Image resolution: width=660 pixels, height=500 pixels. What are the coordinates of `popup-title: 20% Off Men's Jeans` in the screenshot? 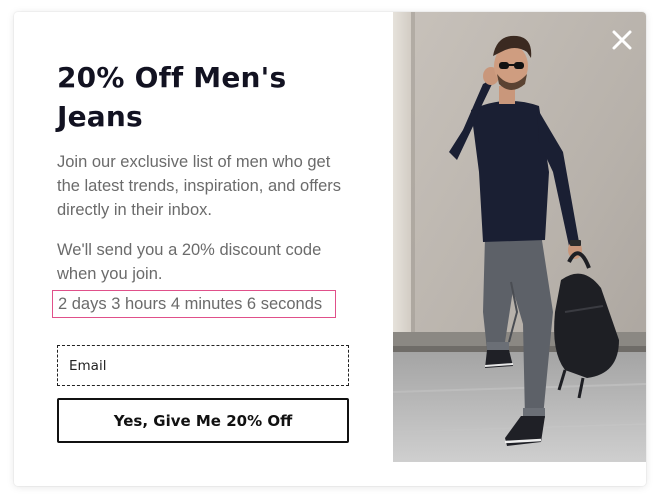 It's located at (172, 97).